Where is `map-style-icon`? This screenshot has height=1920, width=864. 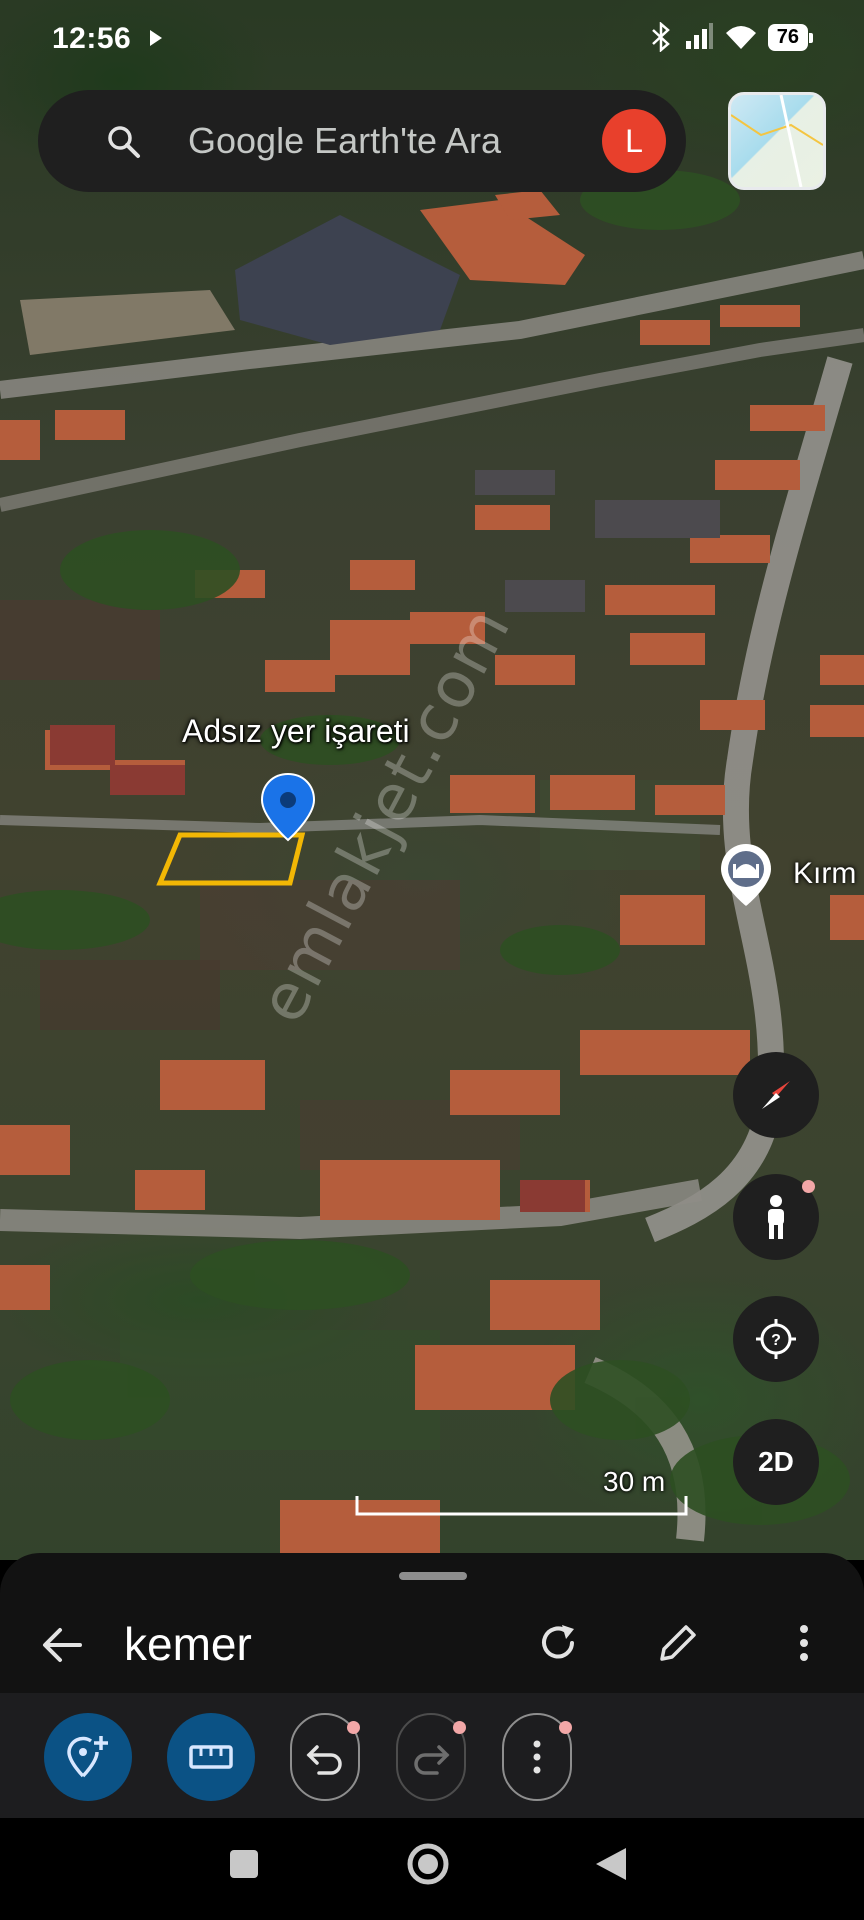 map-style-icon is located at coordinates (777, 141).